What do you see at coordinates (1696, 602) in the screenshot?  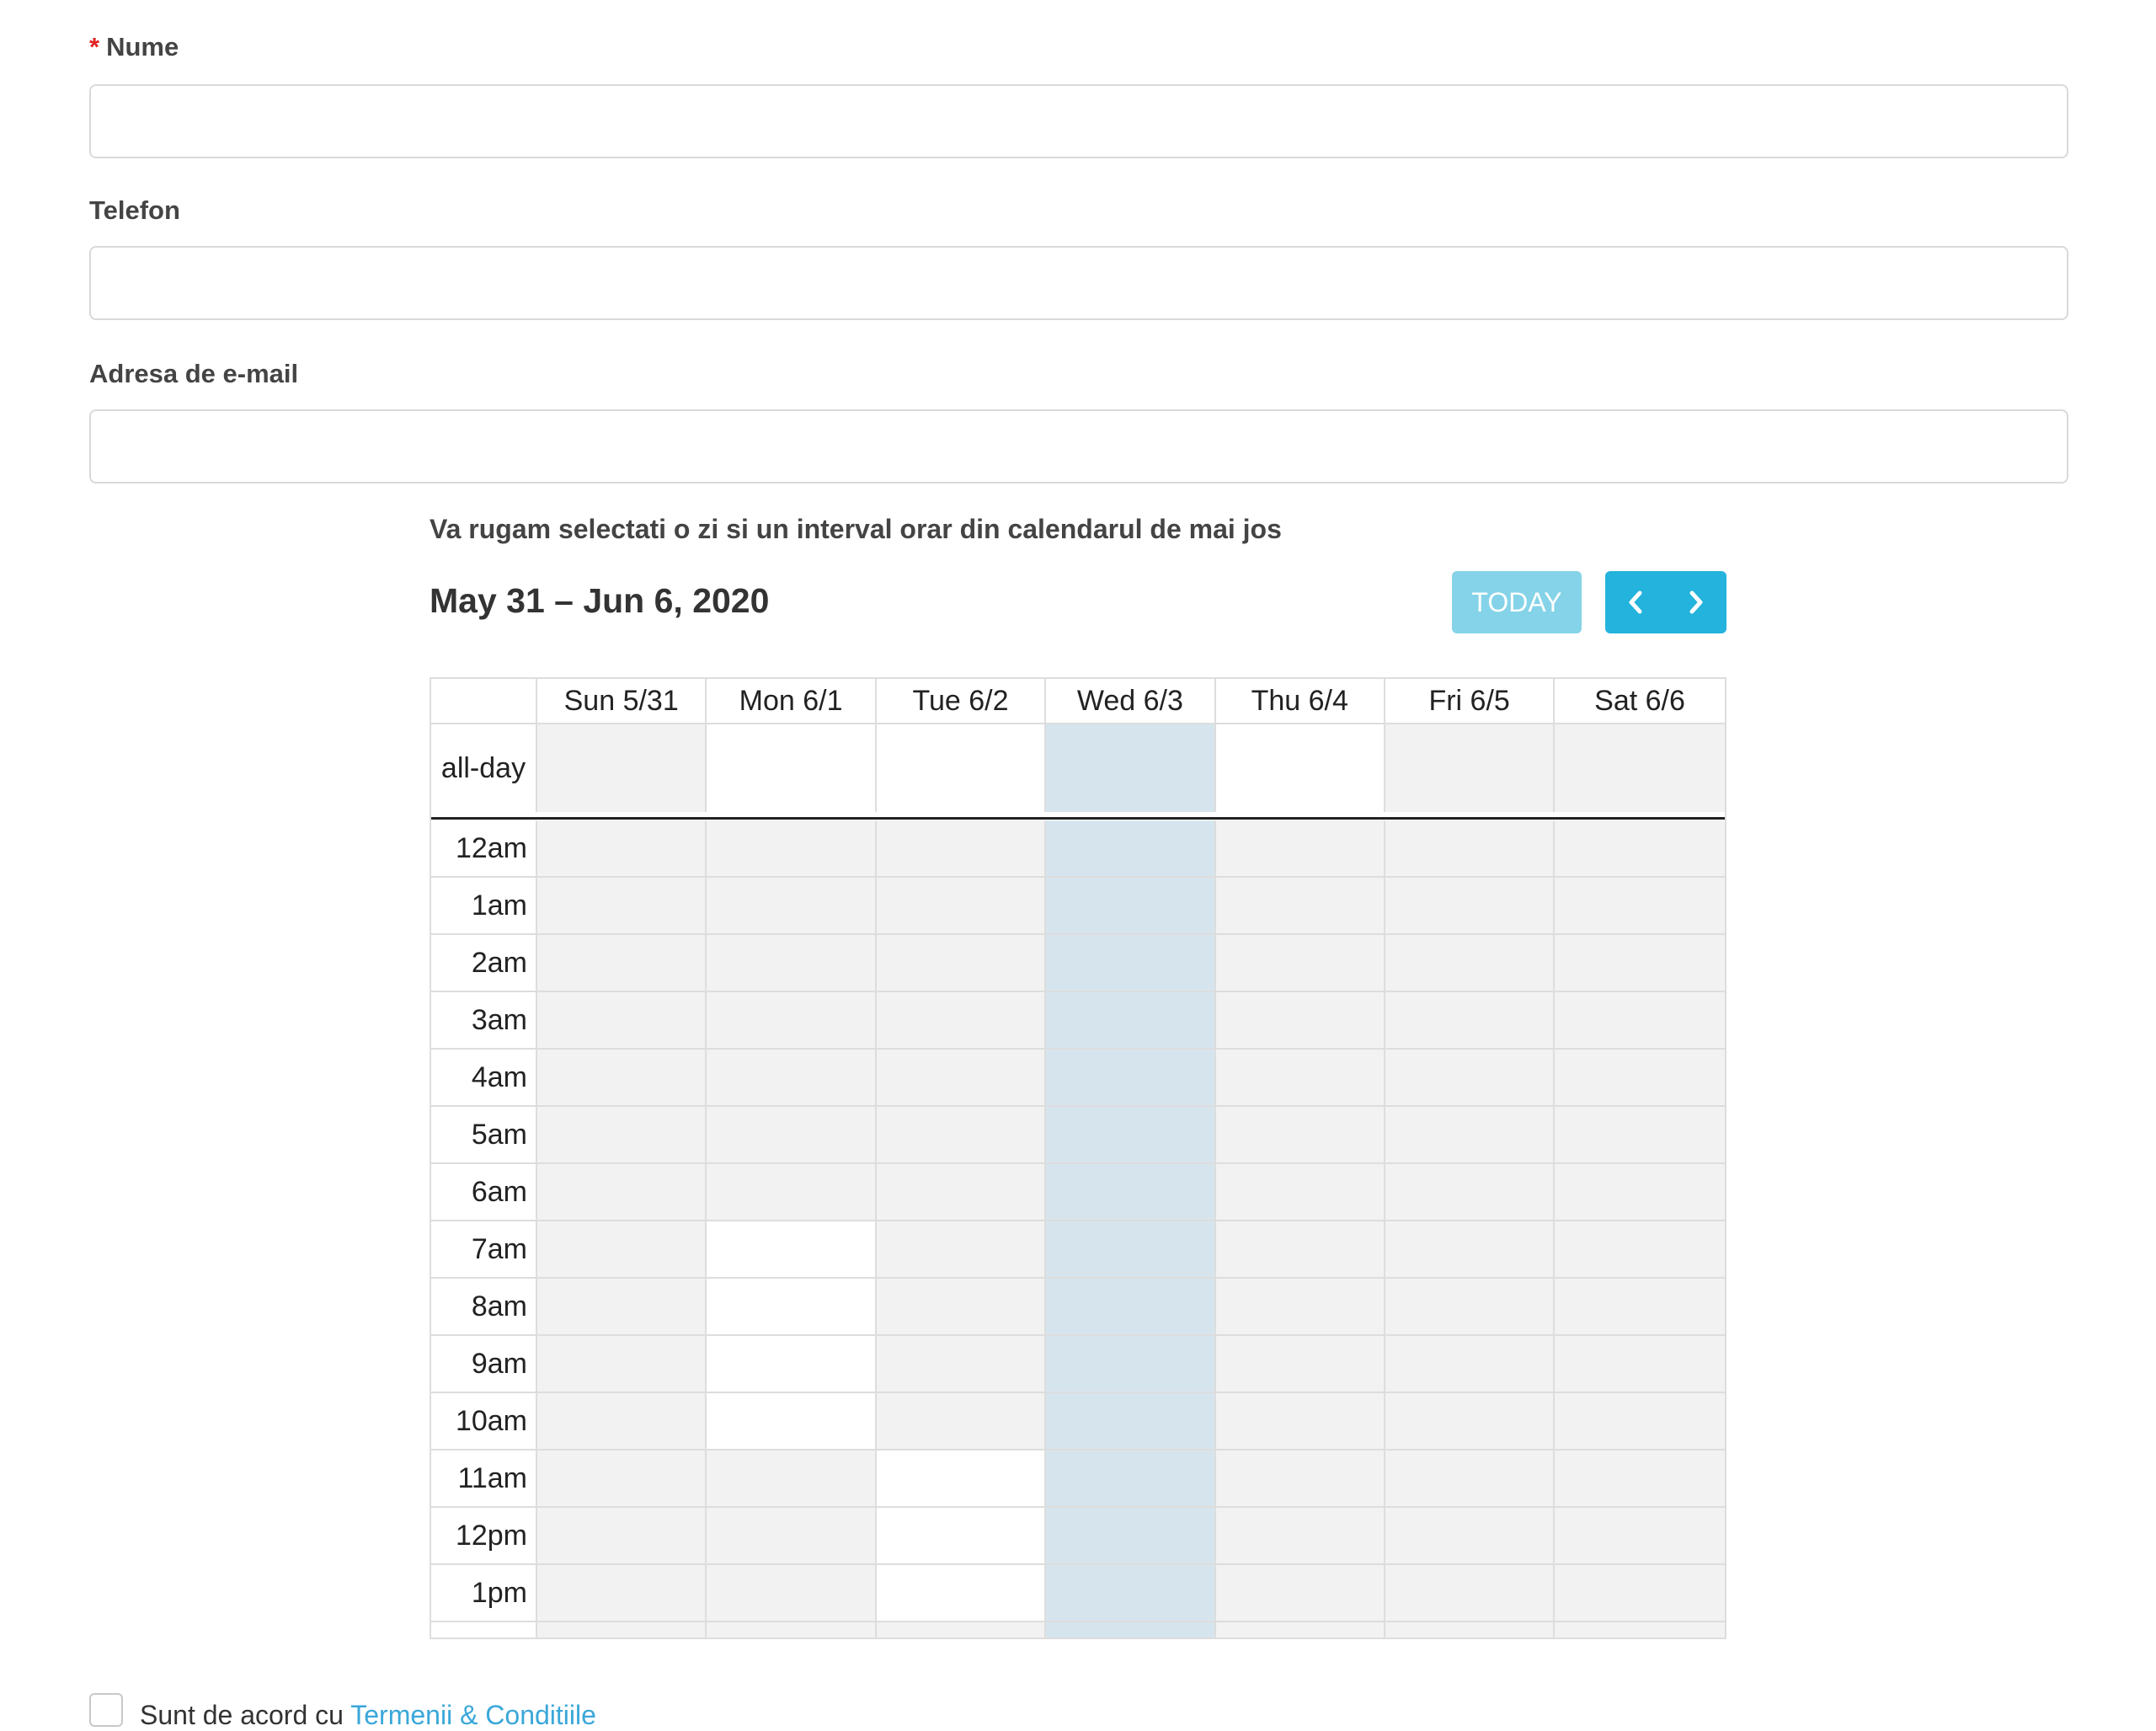 I see `next-week-button` at bounding box center [1696, 602].